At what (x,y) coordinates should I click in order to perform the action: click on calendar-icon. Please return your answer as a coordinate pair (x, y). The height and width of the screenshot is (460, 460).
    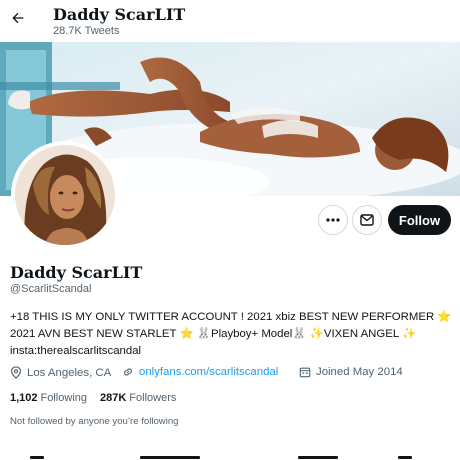
    Looking at the image, I should click on (305, 372).